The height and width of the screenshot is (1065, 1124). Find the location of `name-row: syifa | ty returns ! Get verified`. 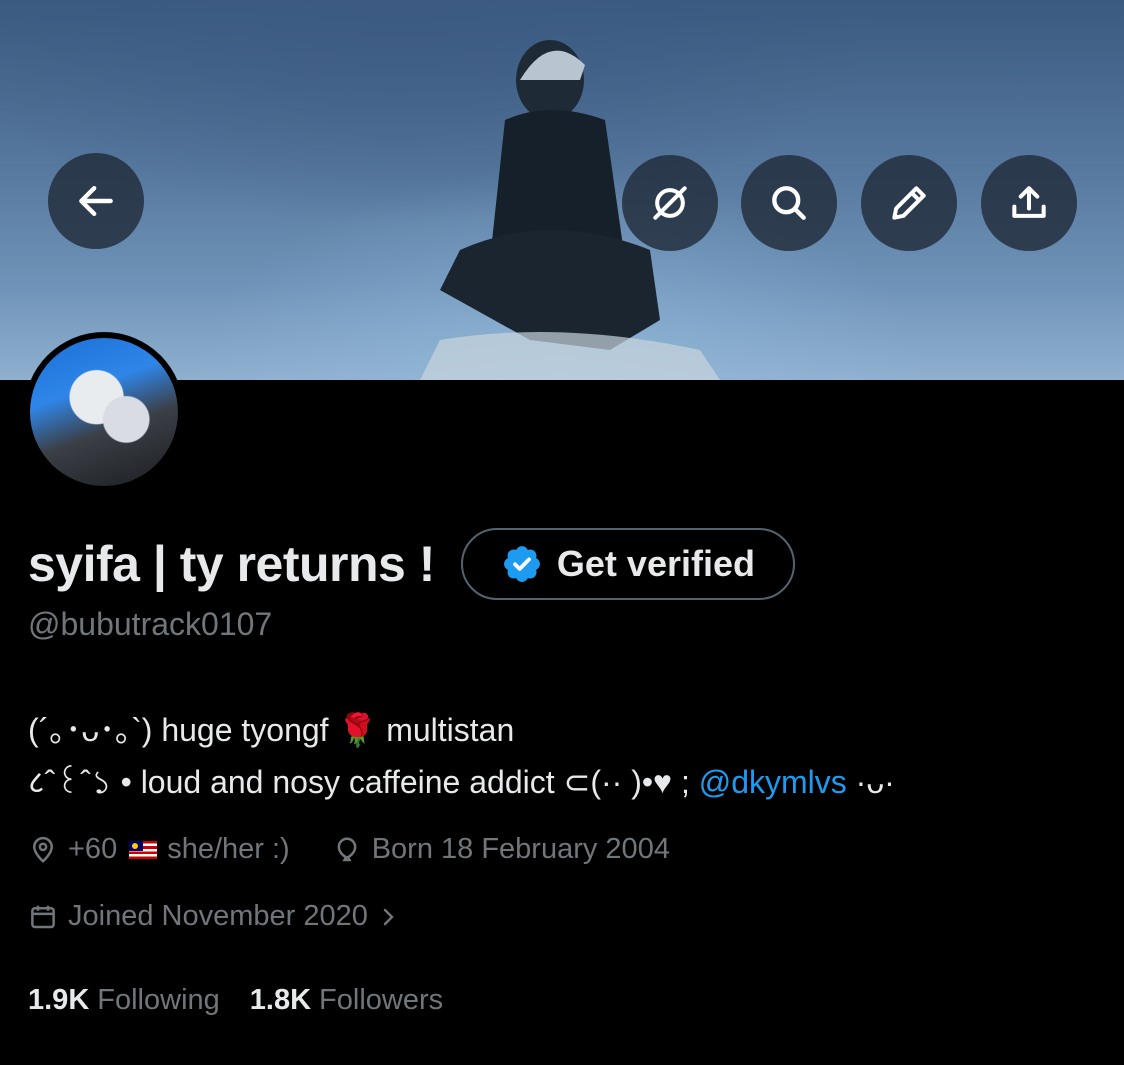

name-row: syifa | ty returns ! Get verified is located at coordinates (411, 564).